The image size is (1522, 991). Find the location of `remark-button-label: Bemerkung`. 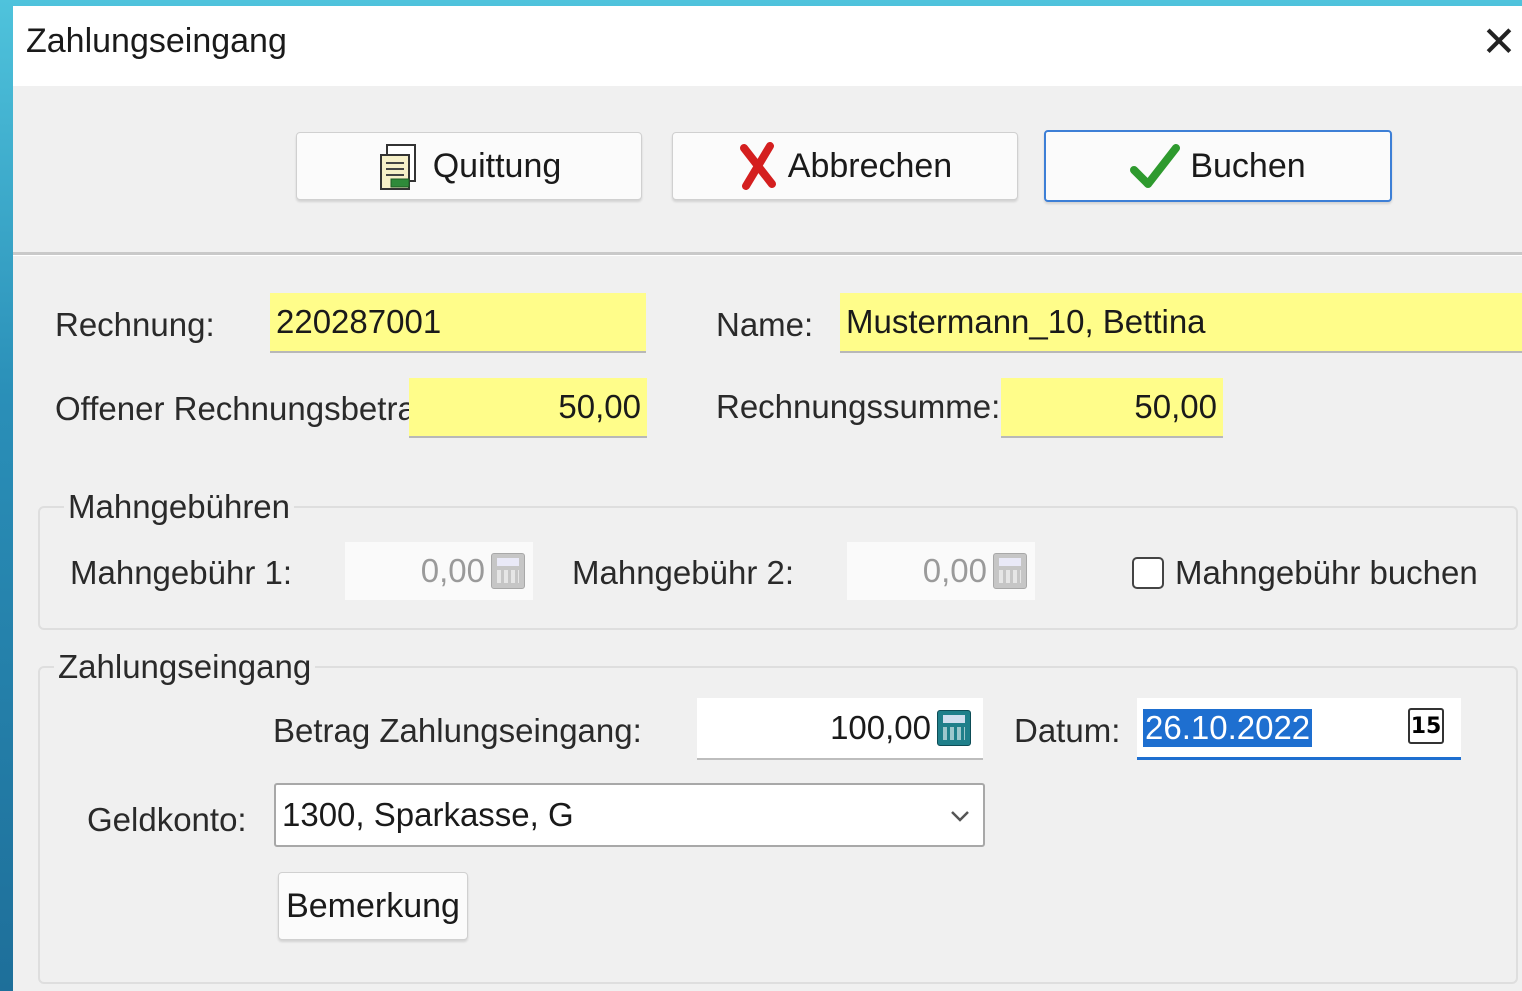

remark-button-label: Bemerkung is located at coordinates (373, 905).